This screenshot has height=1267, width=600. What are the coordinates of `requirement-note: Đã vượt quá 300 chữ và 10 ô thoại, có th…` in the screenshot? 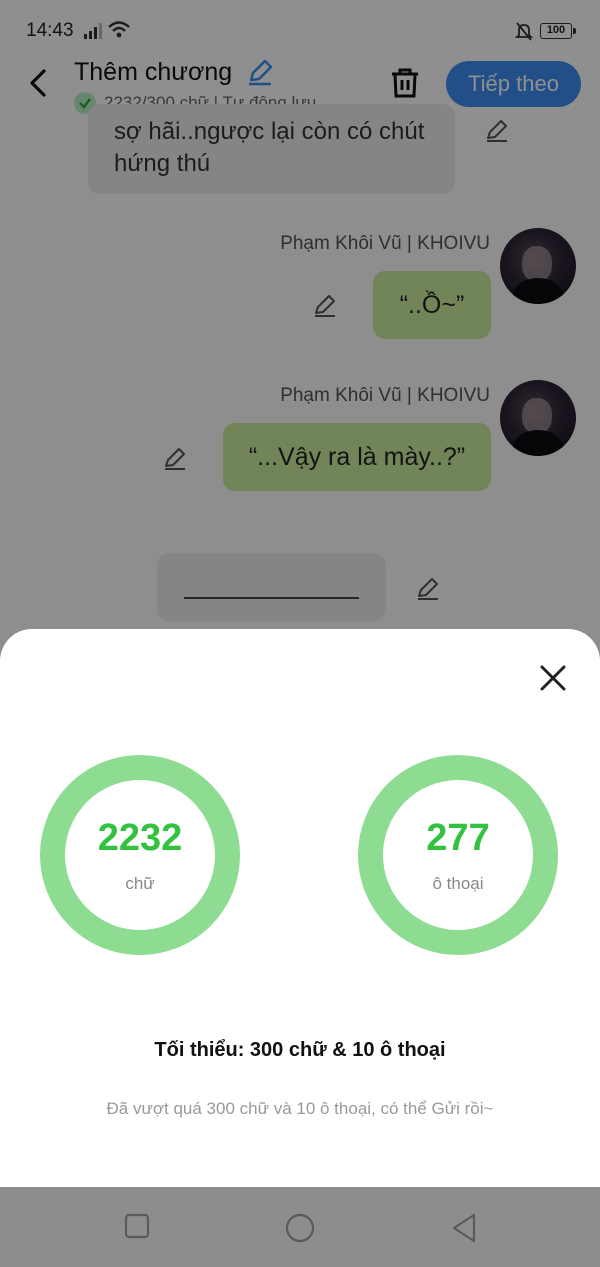 It's located at (300, 1108).